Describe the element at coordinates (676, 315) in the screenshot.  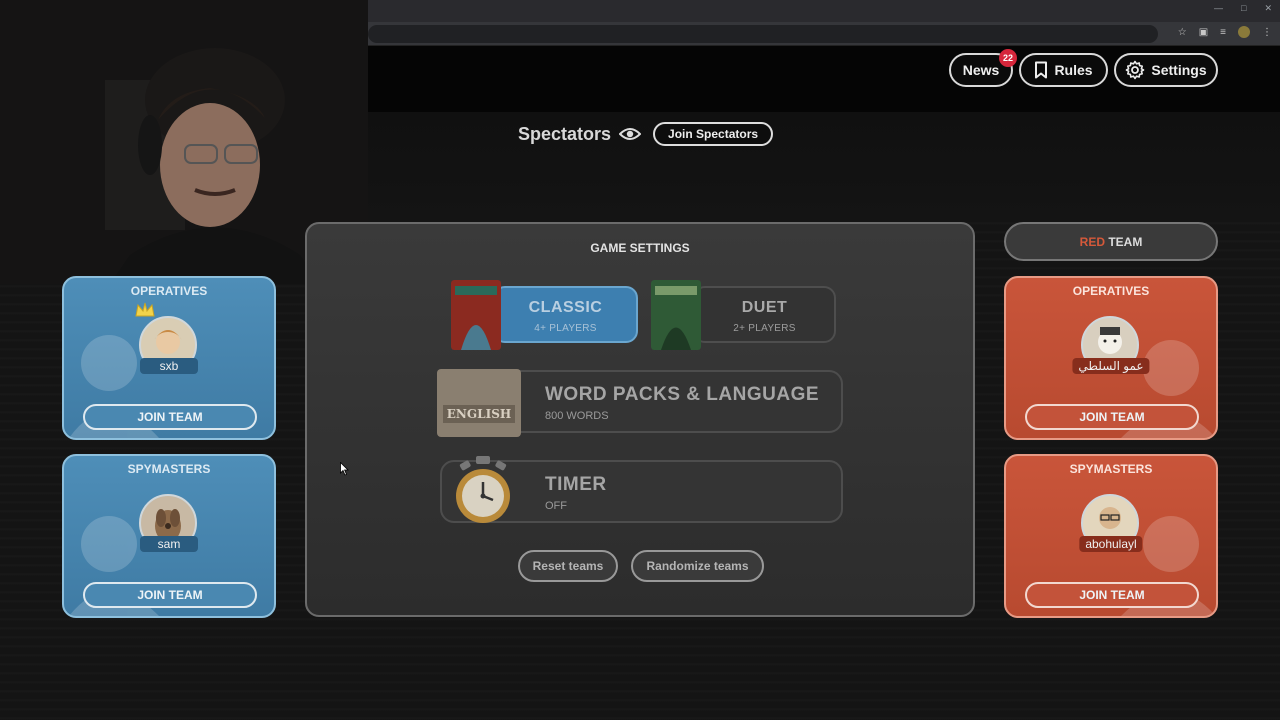
I see `codenames-duet-box-icon` at that location.